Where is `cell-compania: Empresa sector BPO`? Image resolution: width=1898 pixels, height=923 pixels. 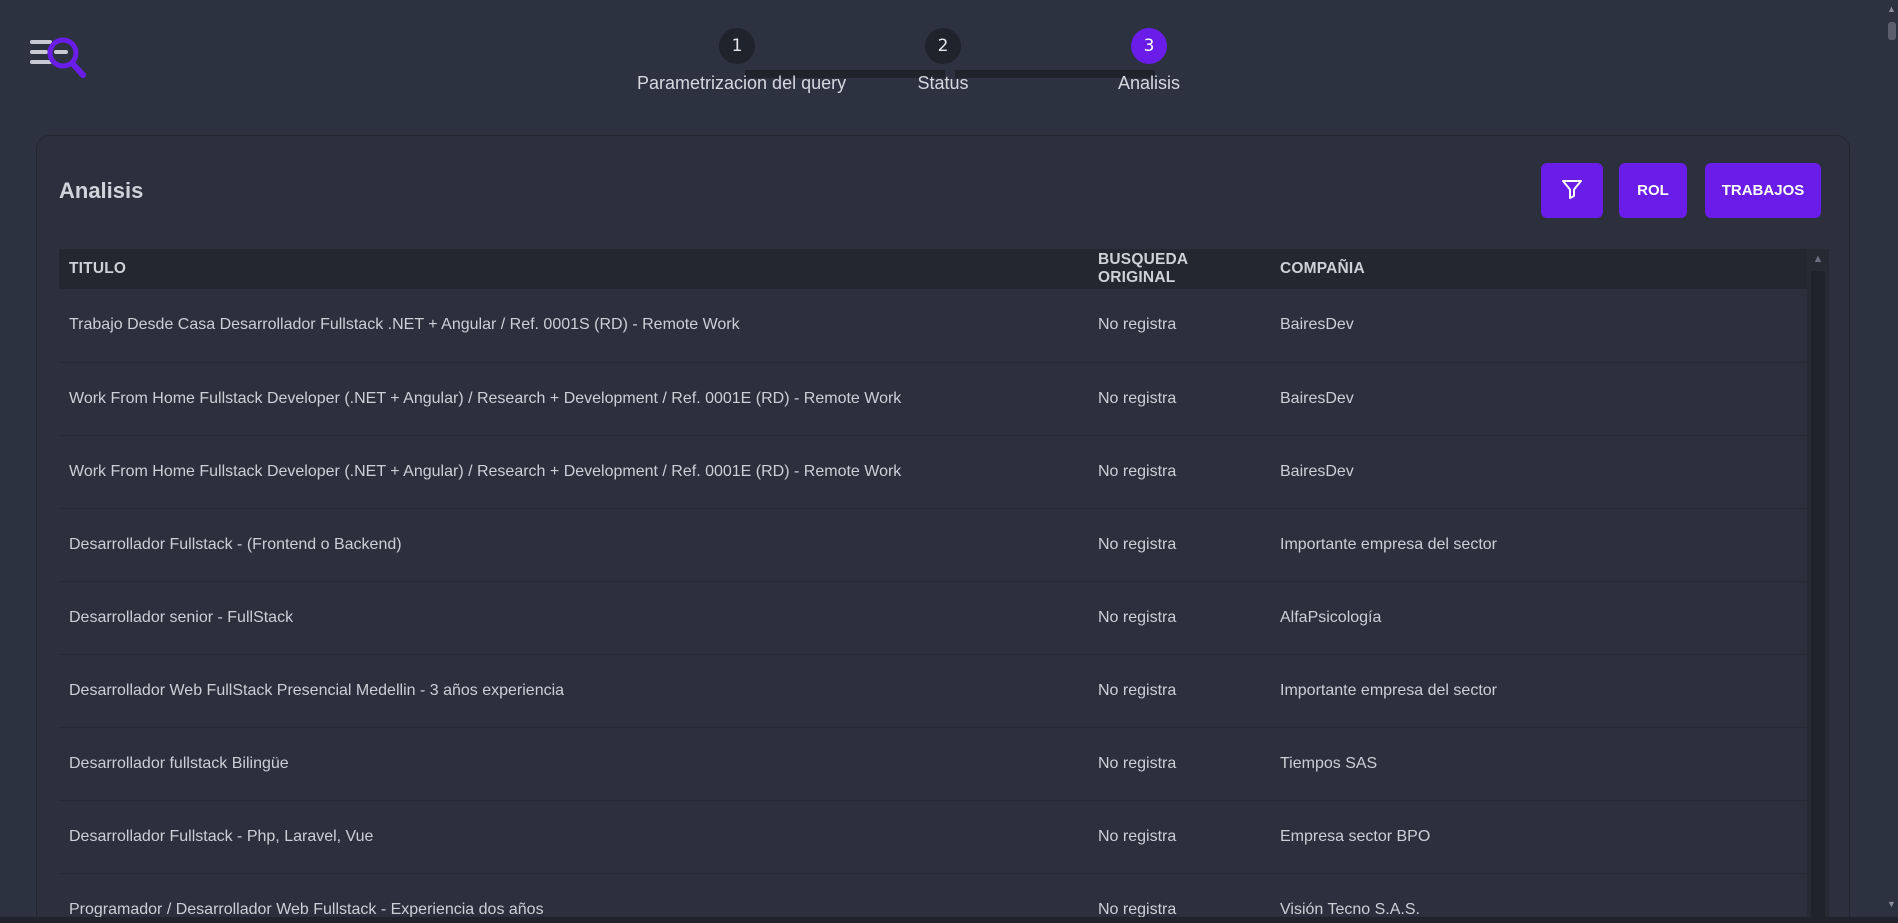 cell-compania: Empresa sector BPO is located at coordinates (1355, 836).